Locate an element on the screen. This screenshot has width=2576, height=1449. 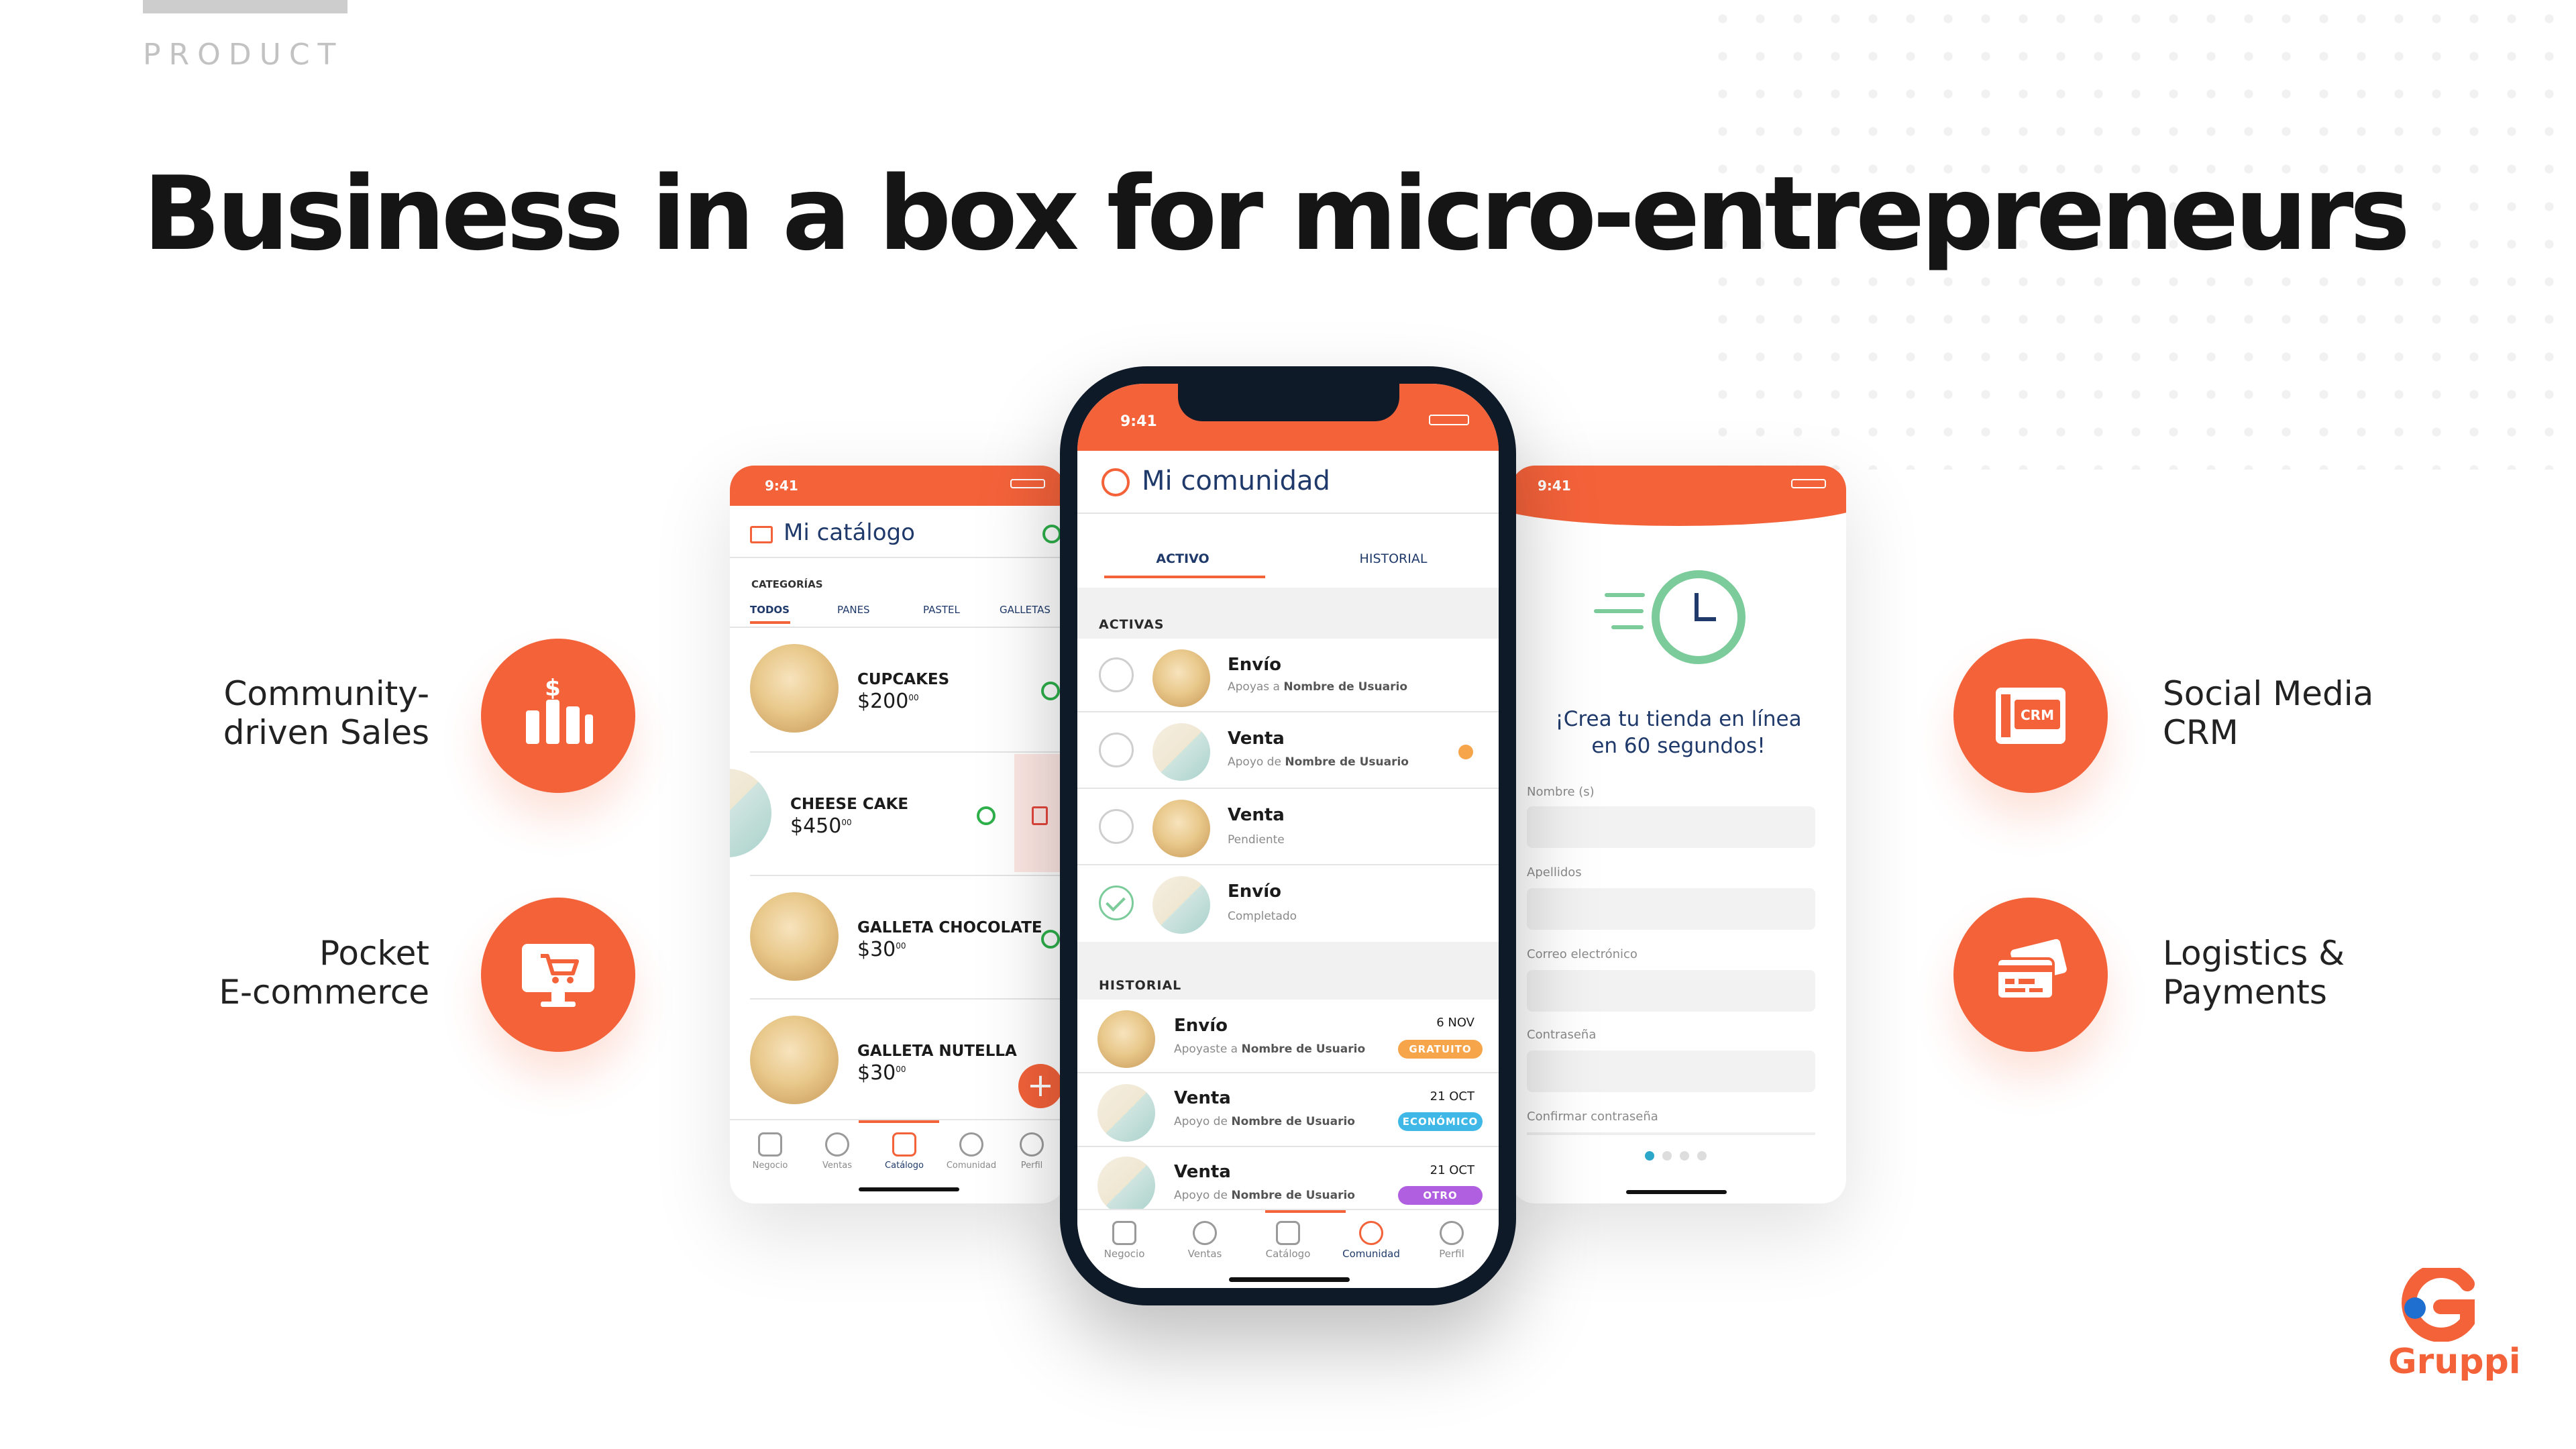
signup-headline: ¡Crea tu tienda en línea en 60 segundos! is located at coordinates (1678, 732).